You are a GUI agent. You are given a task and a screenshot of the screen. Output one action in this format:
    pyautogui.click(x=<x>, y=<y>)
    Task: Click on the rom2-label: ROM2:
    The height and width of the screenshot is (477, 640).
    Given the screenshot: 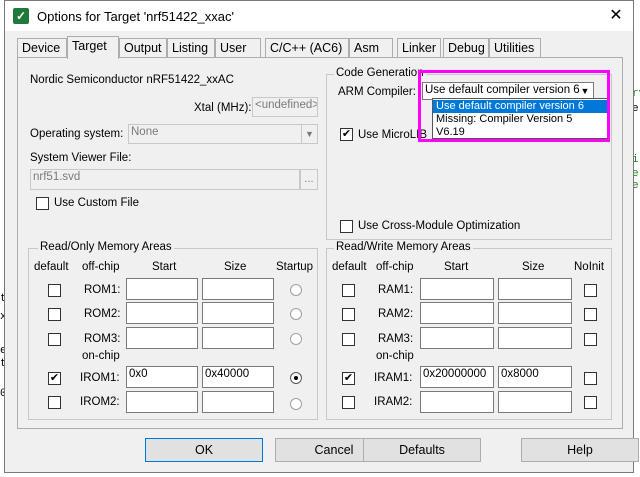 What is the action you would take?
    pyautogui.click(x=102, y=314)
    